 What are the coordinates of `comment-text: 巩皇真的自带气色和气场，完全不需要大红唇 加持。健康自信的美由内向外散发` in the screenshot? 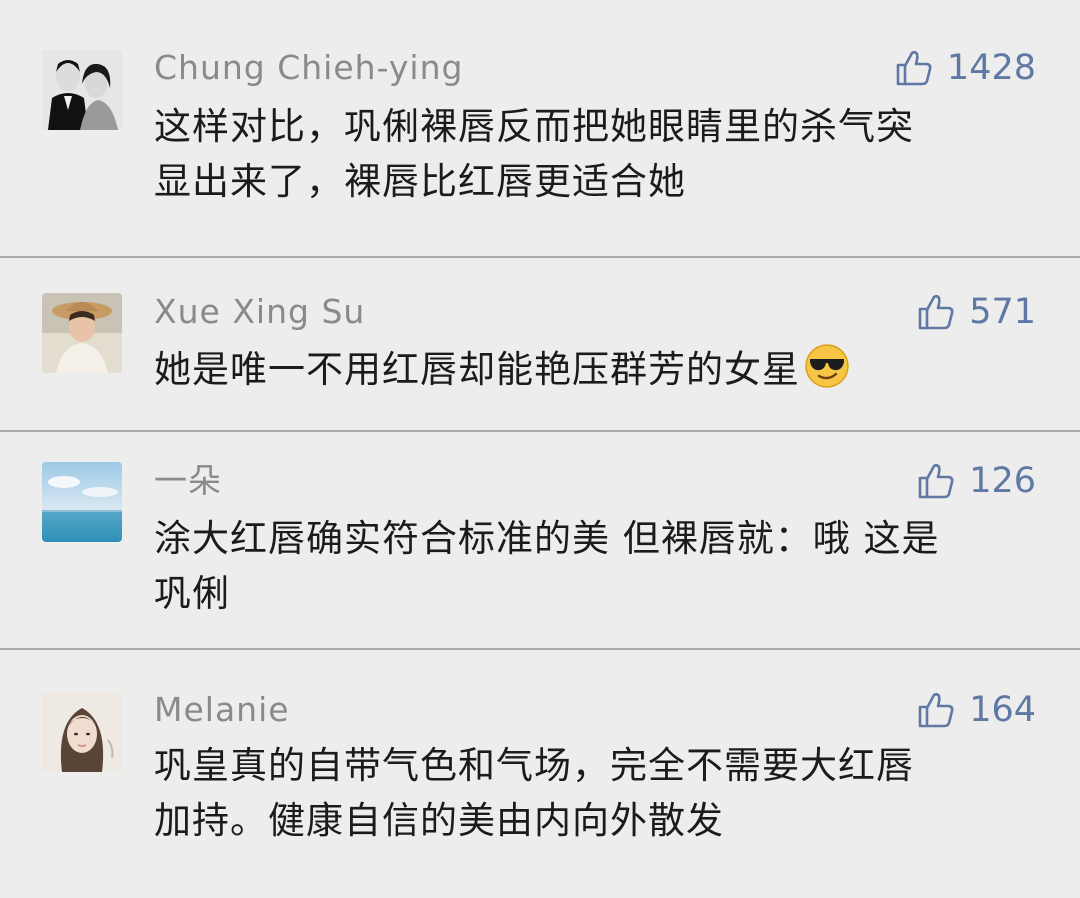 It's located at (594, 793).